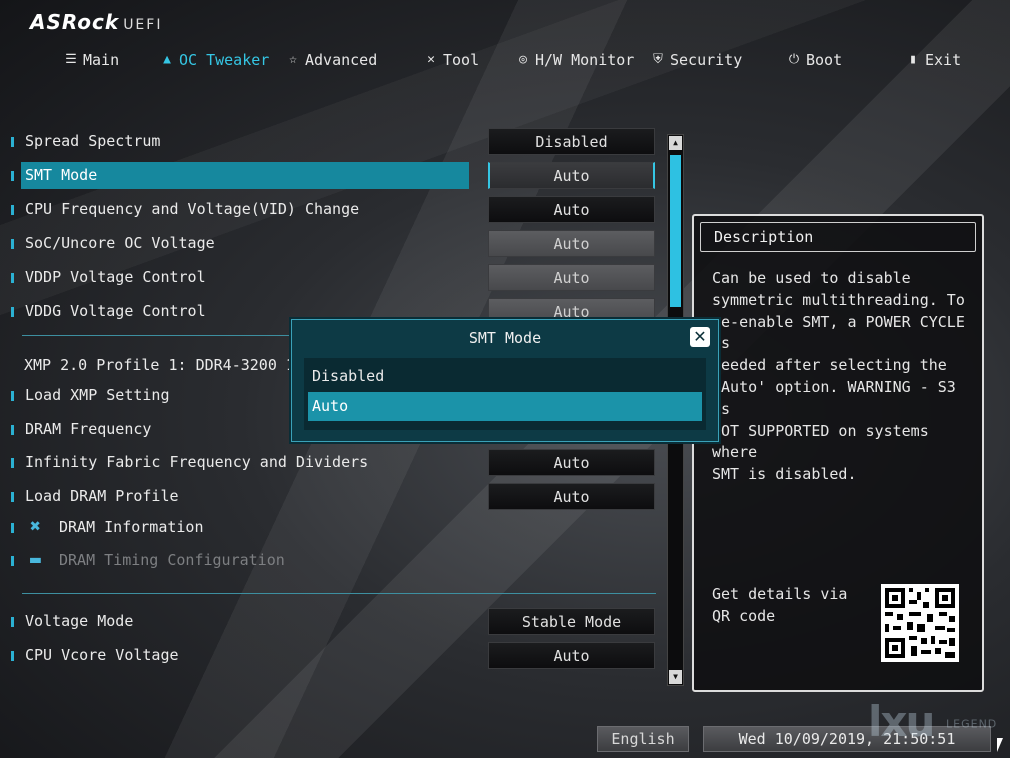  What do you see at coordinates (585, 60) in the screenshot?
I see `tab-hw-monitor-label: H/W Monitor` at bounding box center [585, 60].